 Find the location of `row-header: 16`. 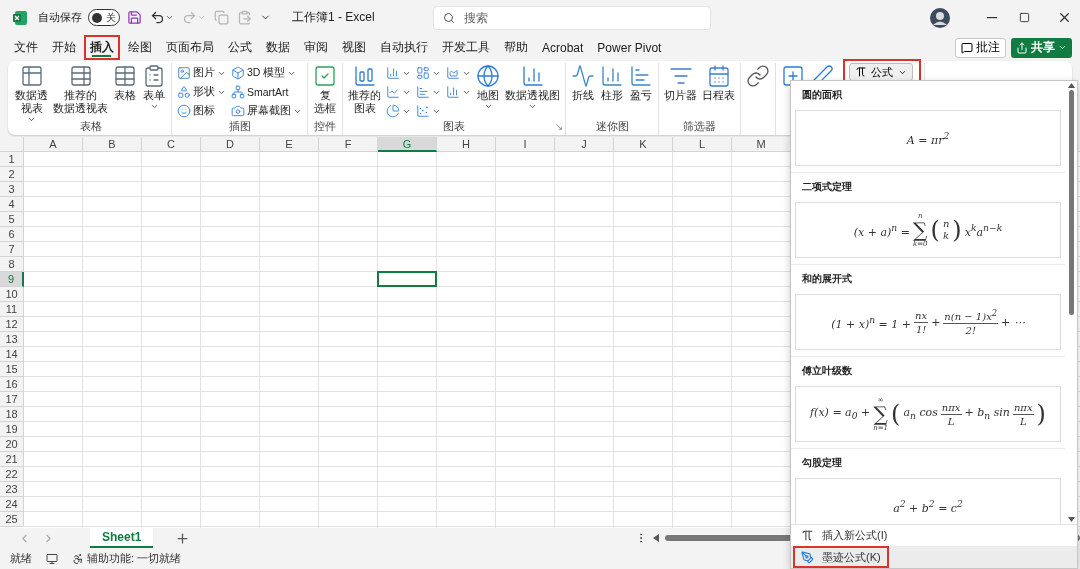

row-header: 16 is located at coordinates (12, 384).